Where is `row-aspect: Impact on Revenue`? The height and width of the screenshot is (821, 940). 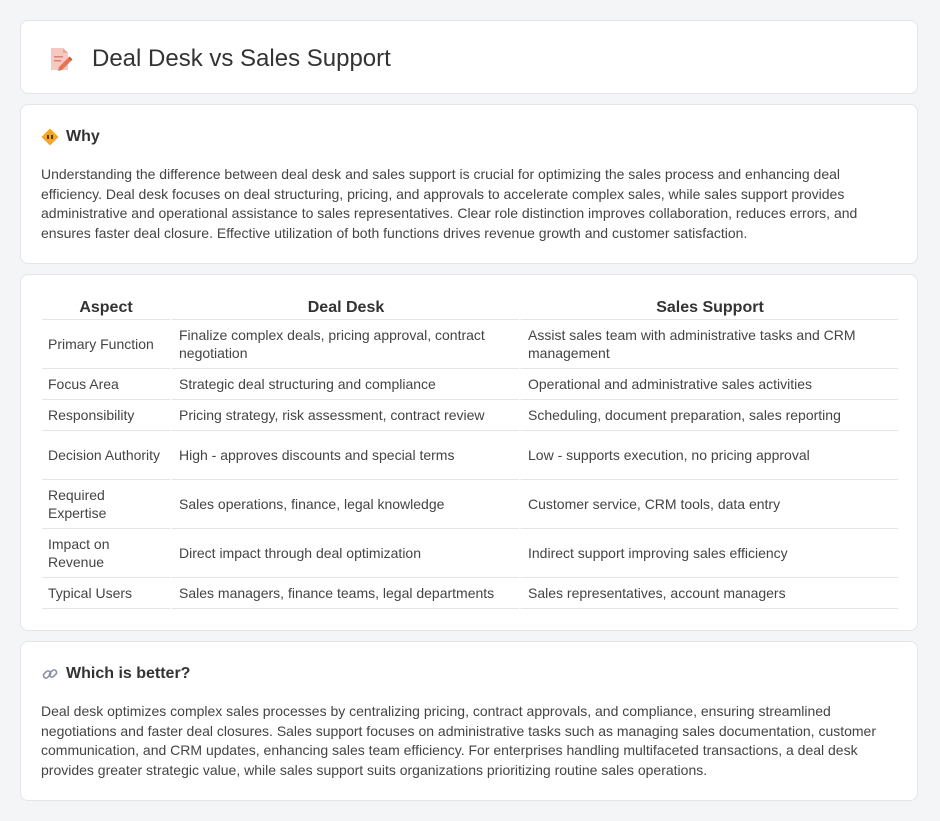
row-aspect: Impact on Revenue is located at coordinates (106, 553).